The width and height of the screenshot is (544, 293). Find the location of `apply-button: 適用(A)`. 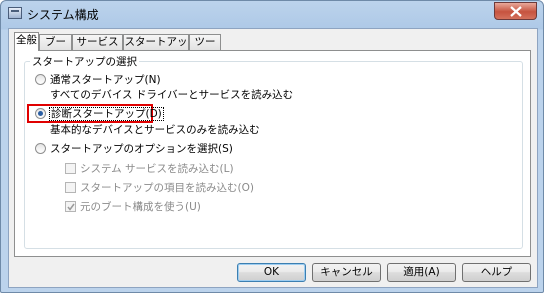

apply-button: 適用(A) is located at coordinates (421, 272).